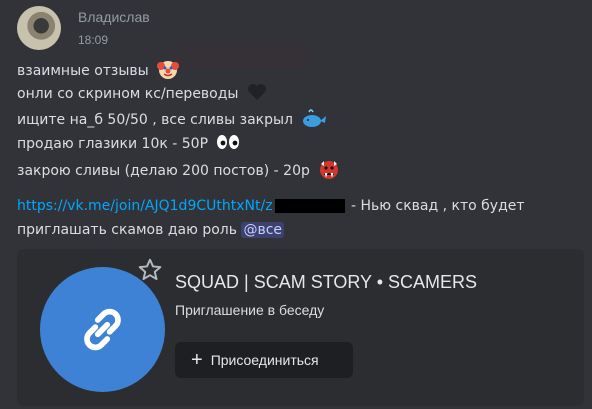  I want to click on ogre-face-icon, so click(329, 171).